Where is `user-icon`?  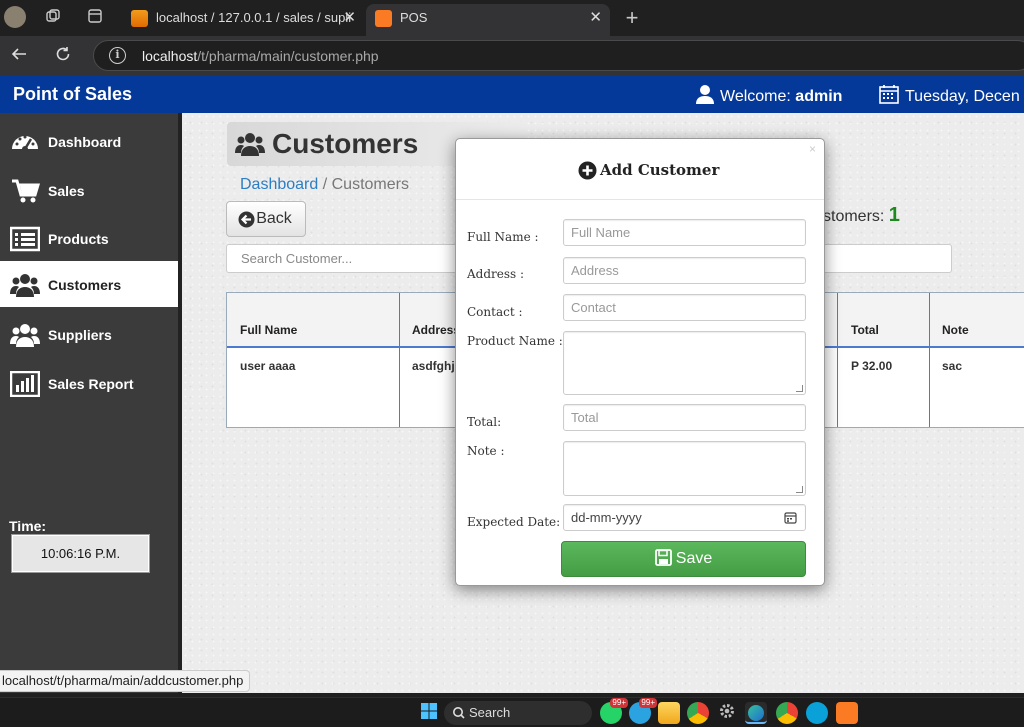
user-icon is located at coordinates (705, 94).